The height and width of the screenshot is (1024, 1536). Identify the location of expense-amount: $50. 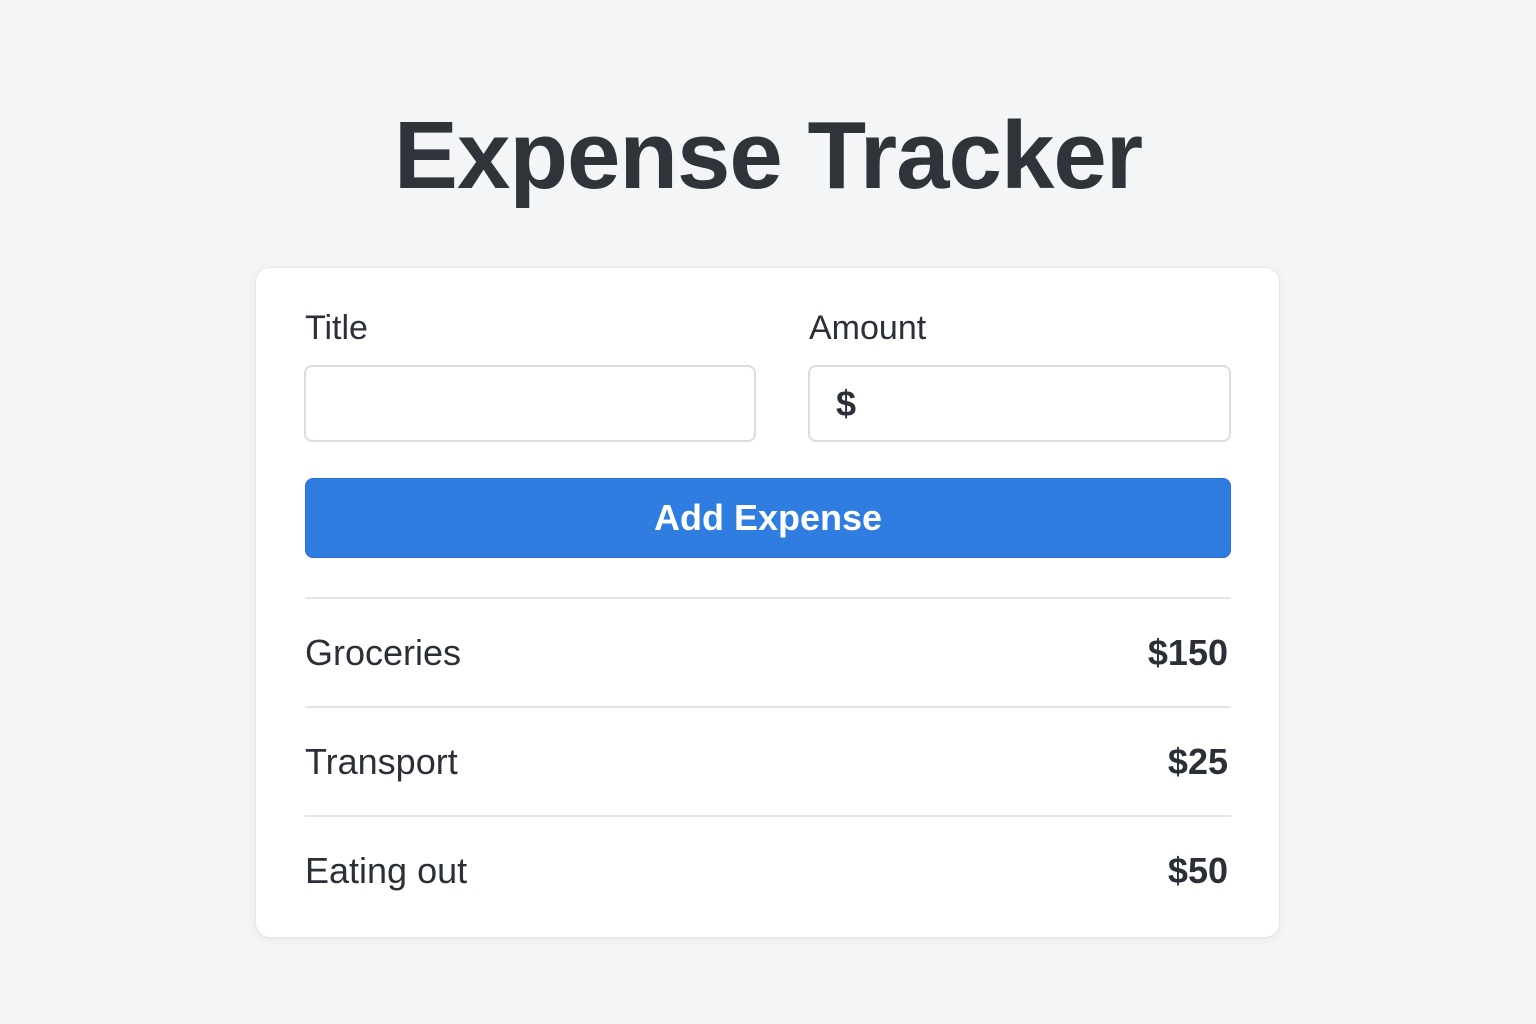
(1197, 870).